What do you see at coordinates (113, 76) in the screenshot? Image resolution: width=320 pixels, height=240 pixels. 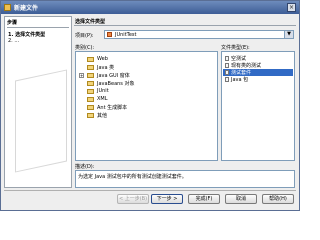 I see `tree-item-label: Java GUI 窗体` at bounding box center [113, 76].